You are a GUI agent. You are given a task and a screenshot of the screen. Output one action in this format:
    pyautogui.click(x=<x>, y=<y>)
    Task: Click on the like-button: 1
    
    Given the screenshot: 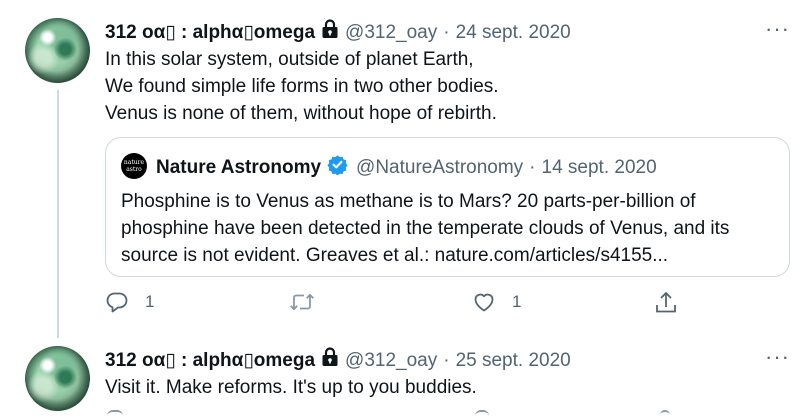 What is the action you would take?
    pyautogui.click(x=496, y=302)
    